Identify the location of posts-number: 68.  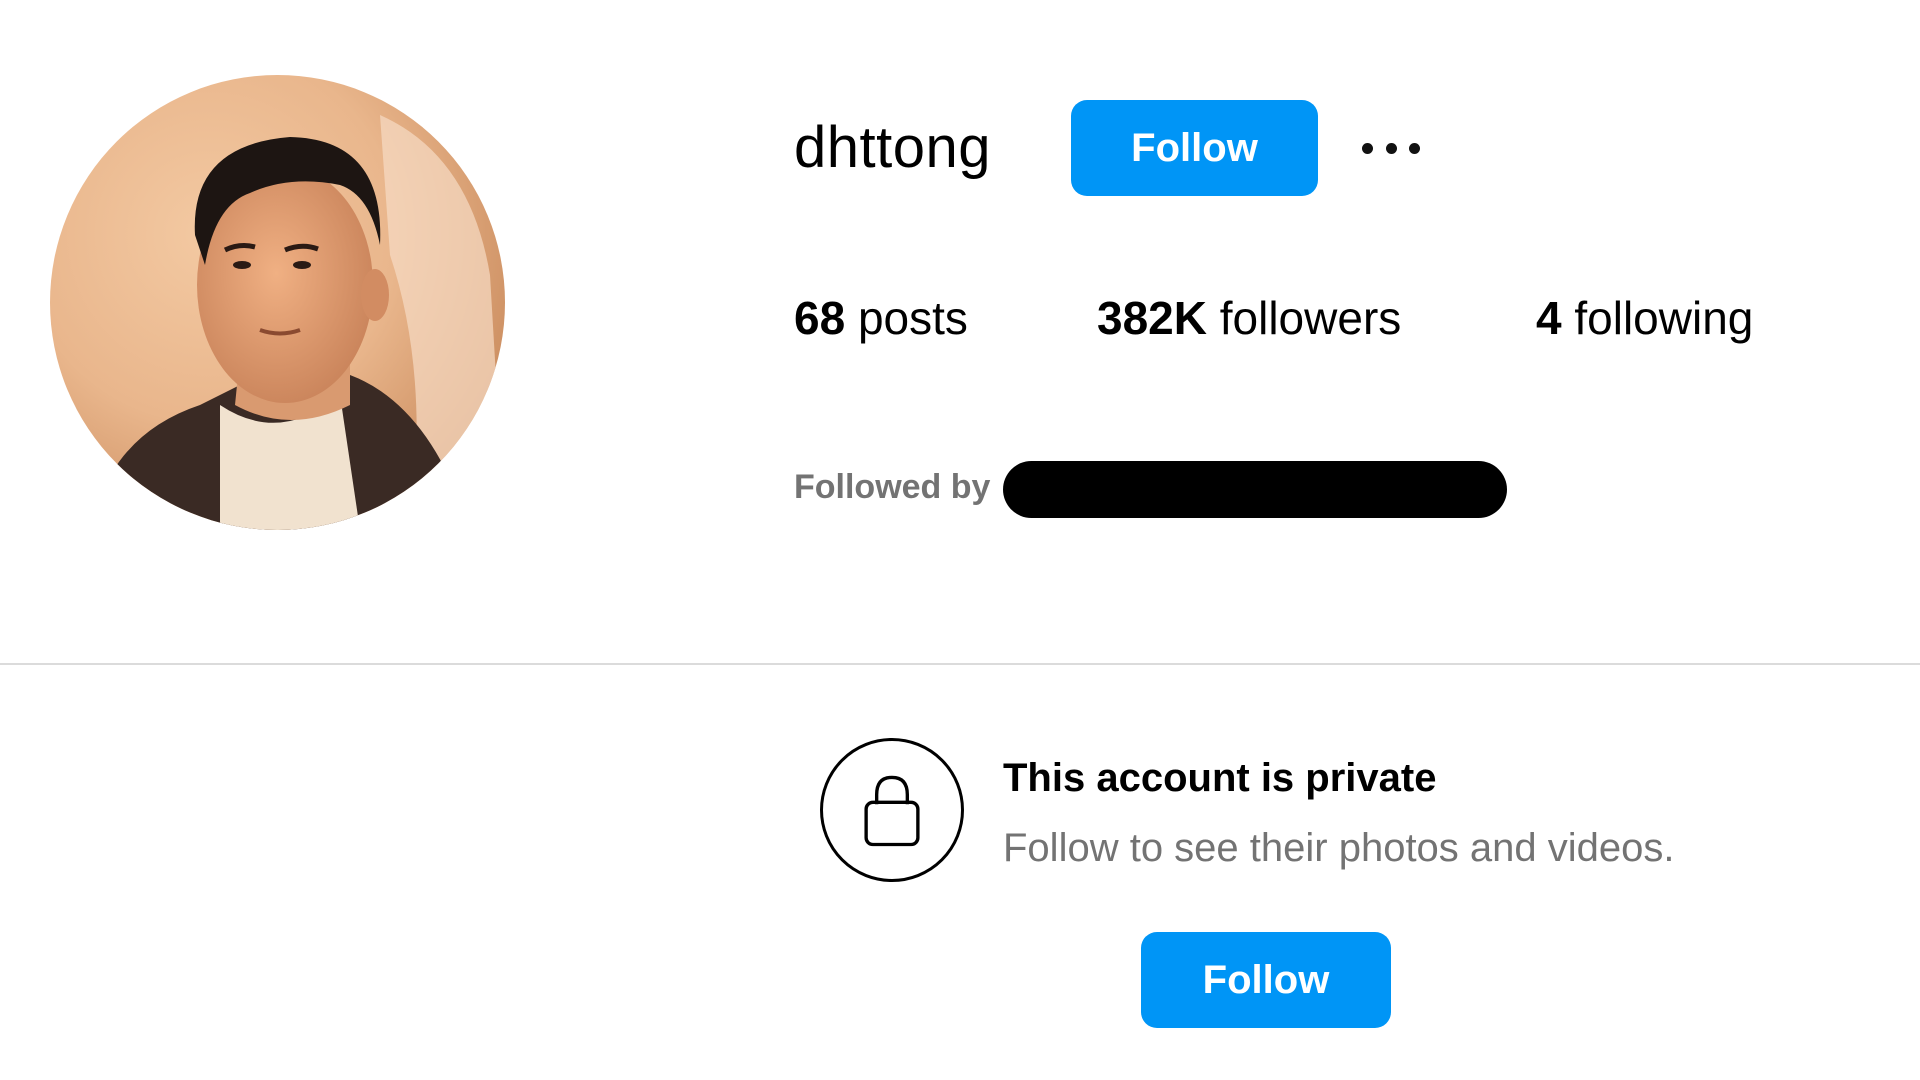
(820, 318).